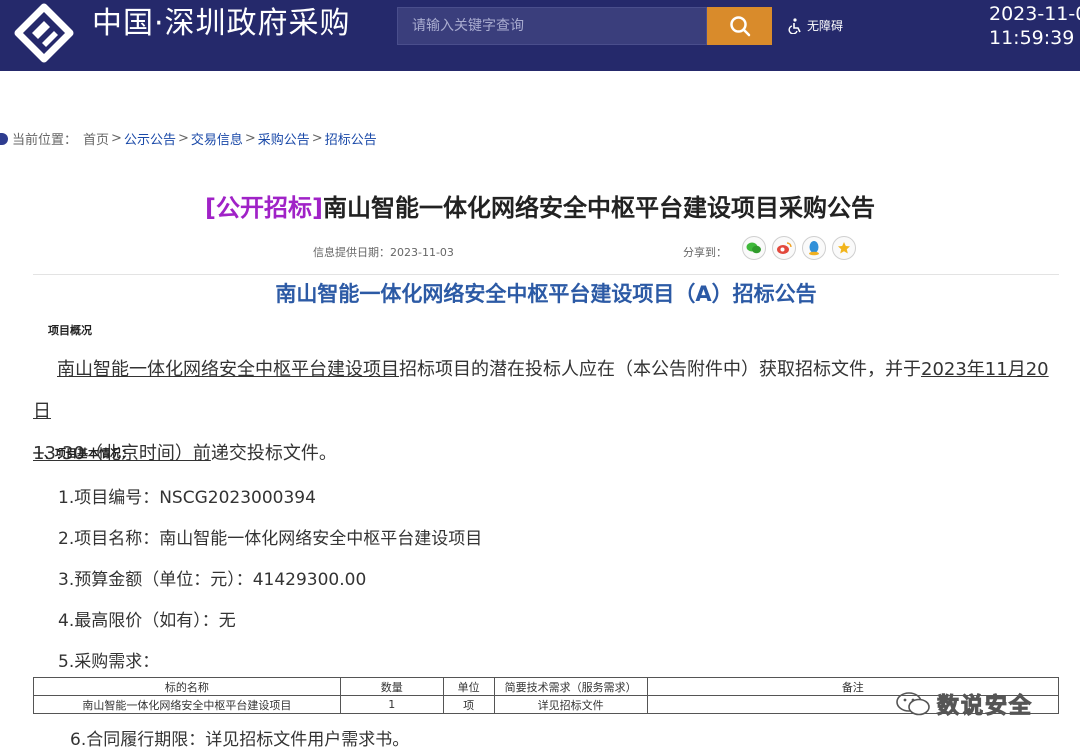  Describe the element at coordinates (705, 252) in the screenshot. I see `share-label: 分享到：` at that location.